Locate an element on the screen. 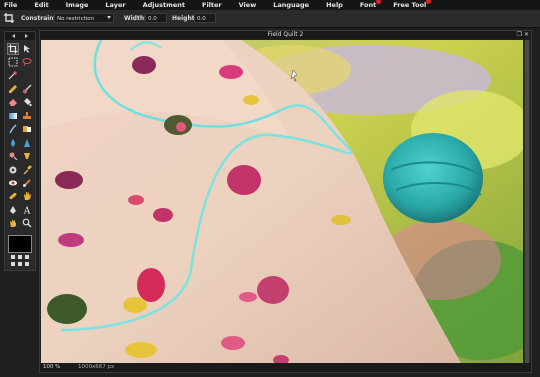  width-value: 0.0 is located at coordinates (152, 19).